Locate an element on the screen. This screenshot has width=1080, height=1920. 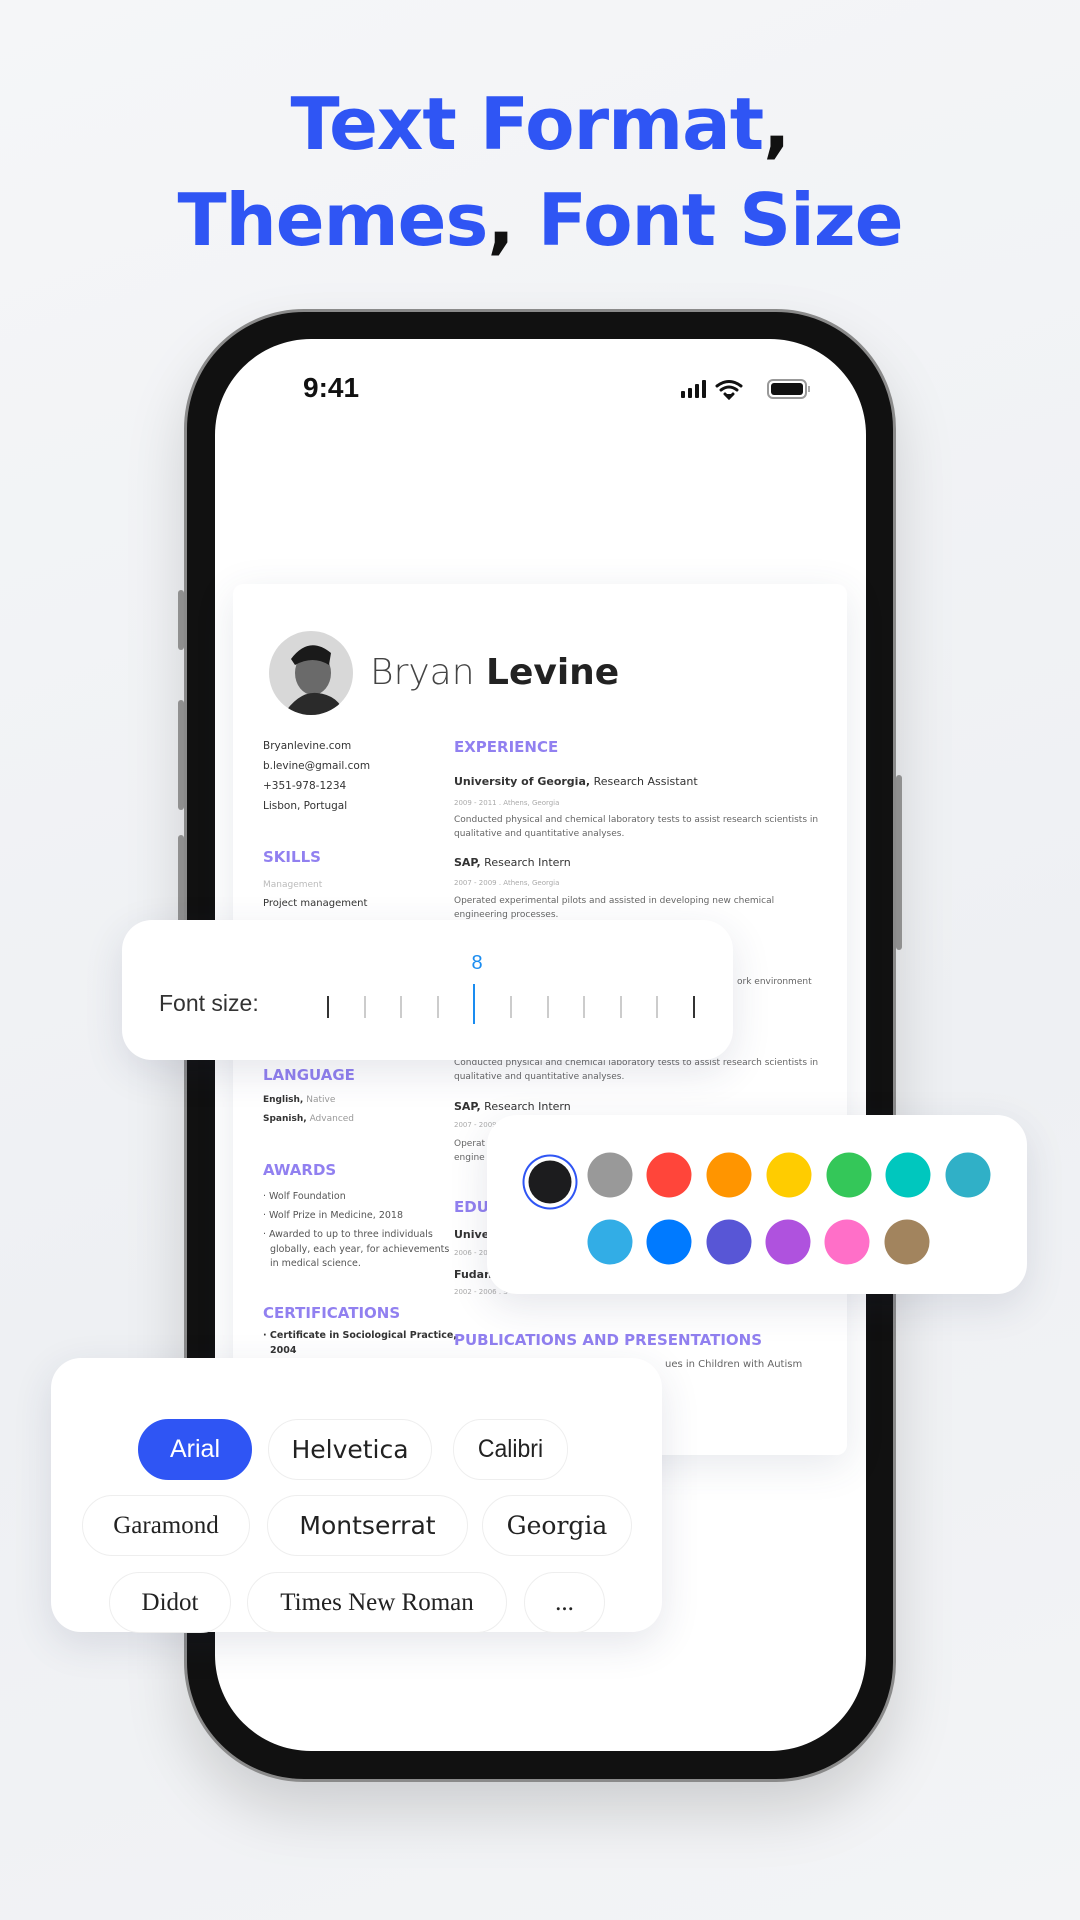
font-chip-didot: Didot is located at coordinates (170, 1602).